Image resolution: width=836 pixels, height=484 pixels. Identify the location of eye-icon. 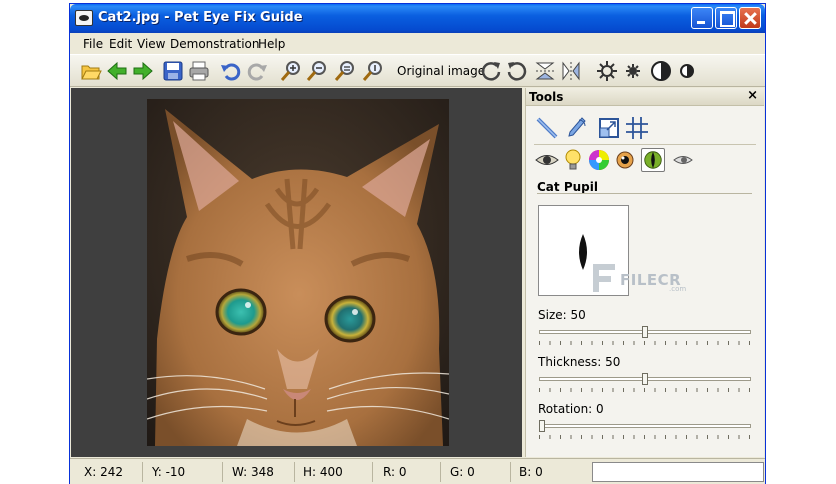
(547, 160).